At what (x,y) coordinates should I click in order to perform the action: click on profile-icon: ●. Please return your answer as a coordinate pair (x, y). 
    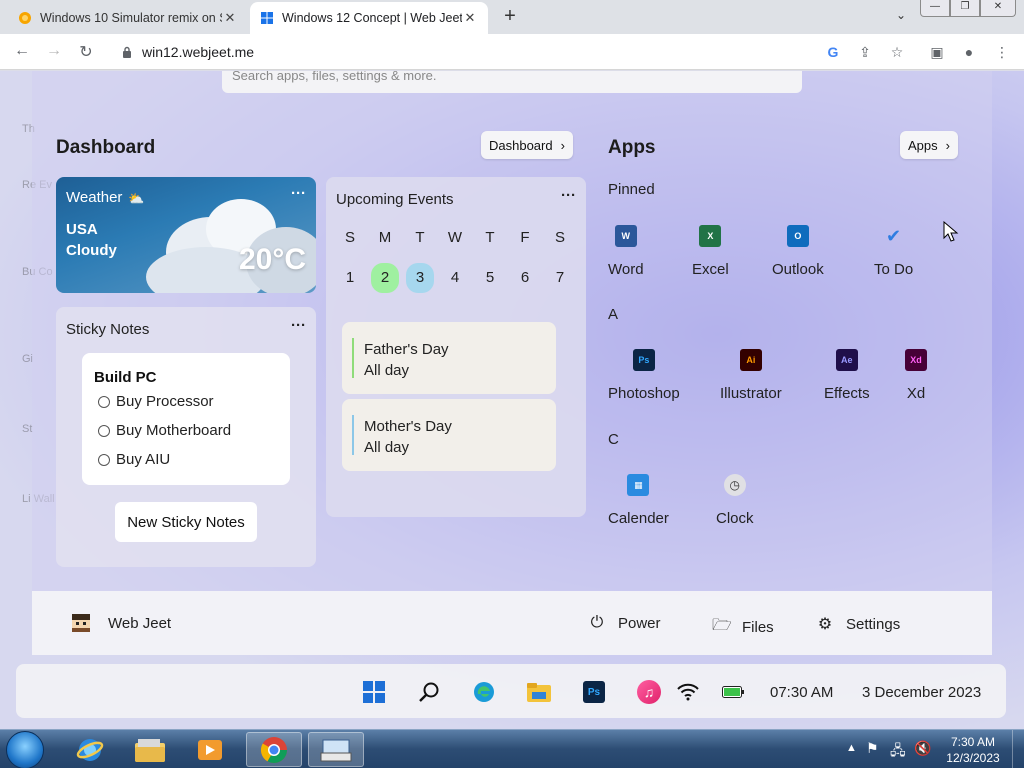
    Looking at the image, I should click on (969, 52).